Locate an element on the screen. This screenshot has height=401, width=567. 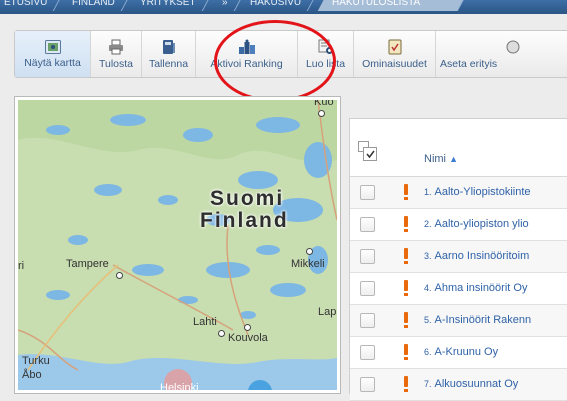
table-header: Nimi ▲︎ is located at coordinates (458, 148).